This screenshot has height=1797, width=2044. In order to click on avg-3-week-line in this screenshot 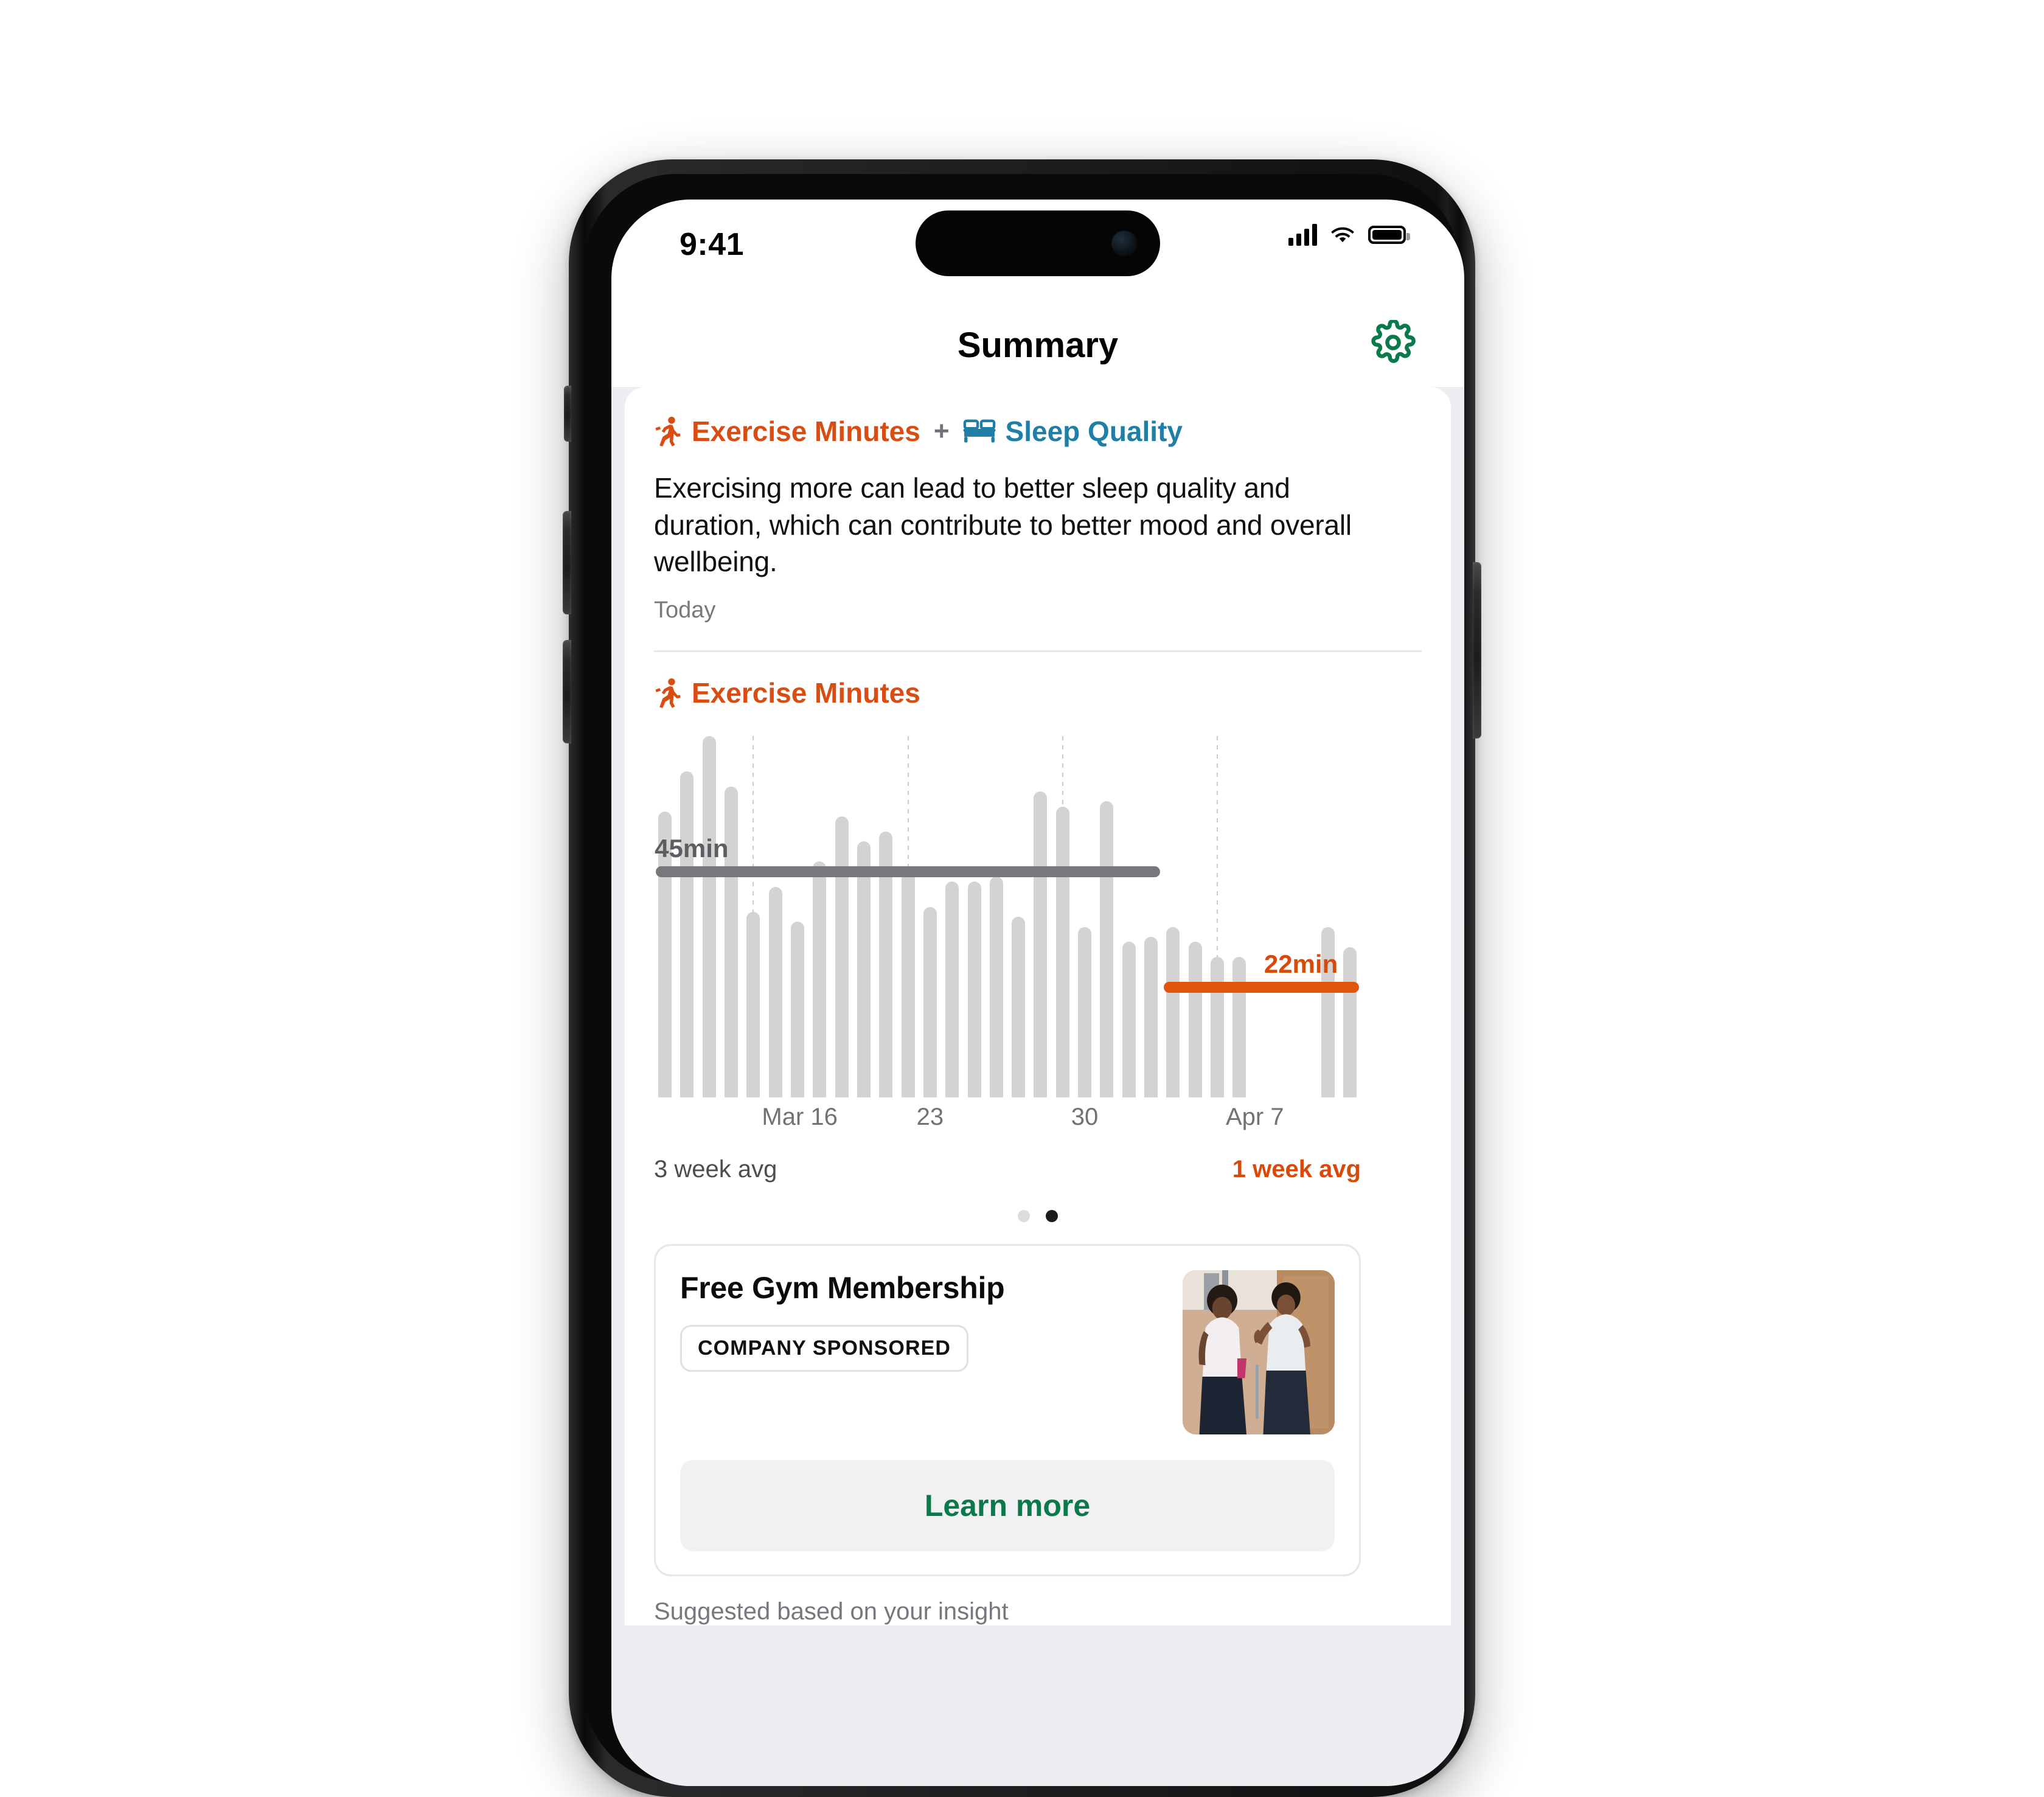, I will do `click(908, 871)`.